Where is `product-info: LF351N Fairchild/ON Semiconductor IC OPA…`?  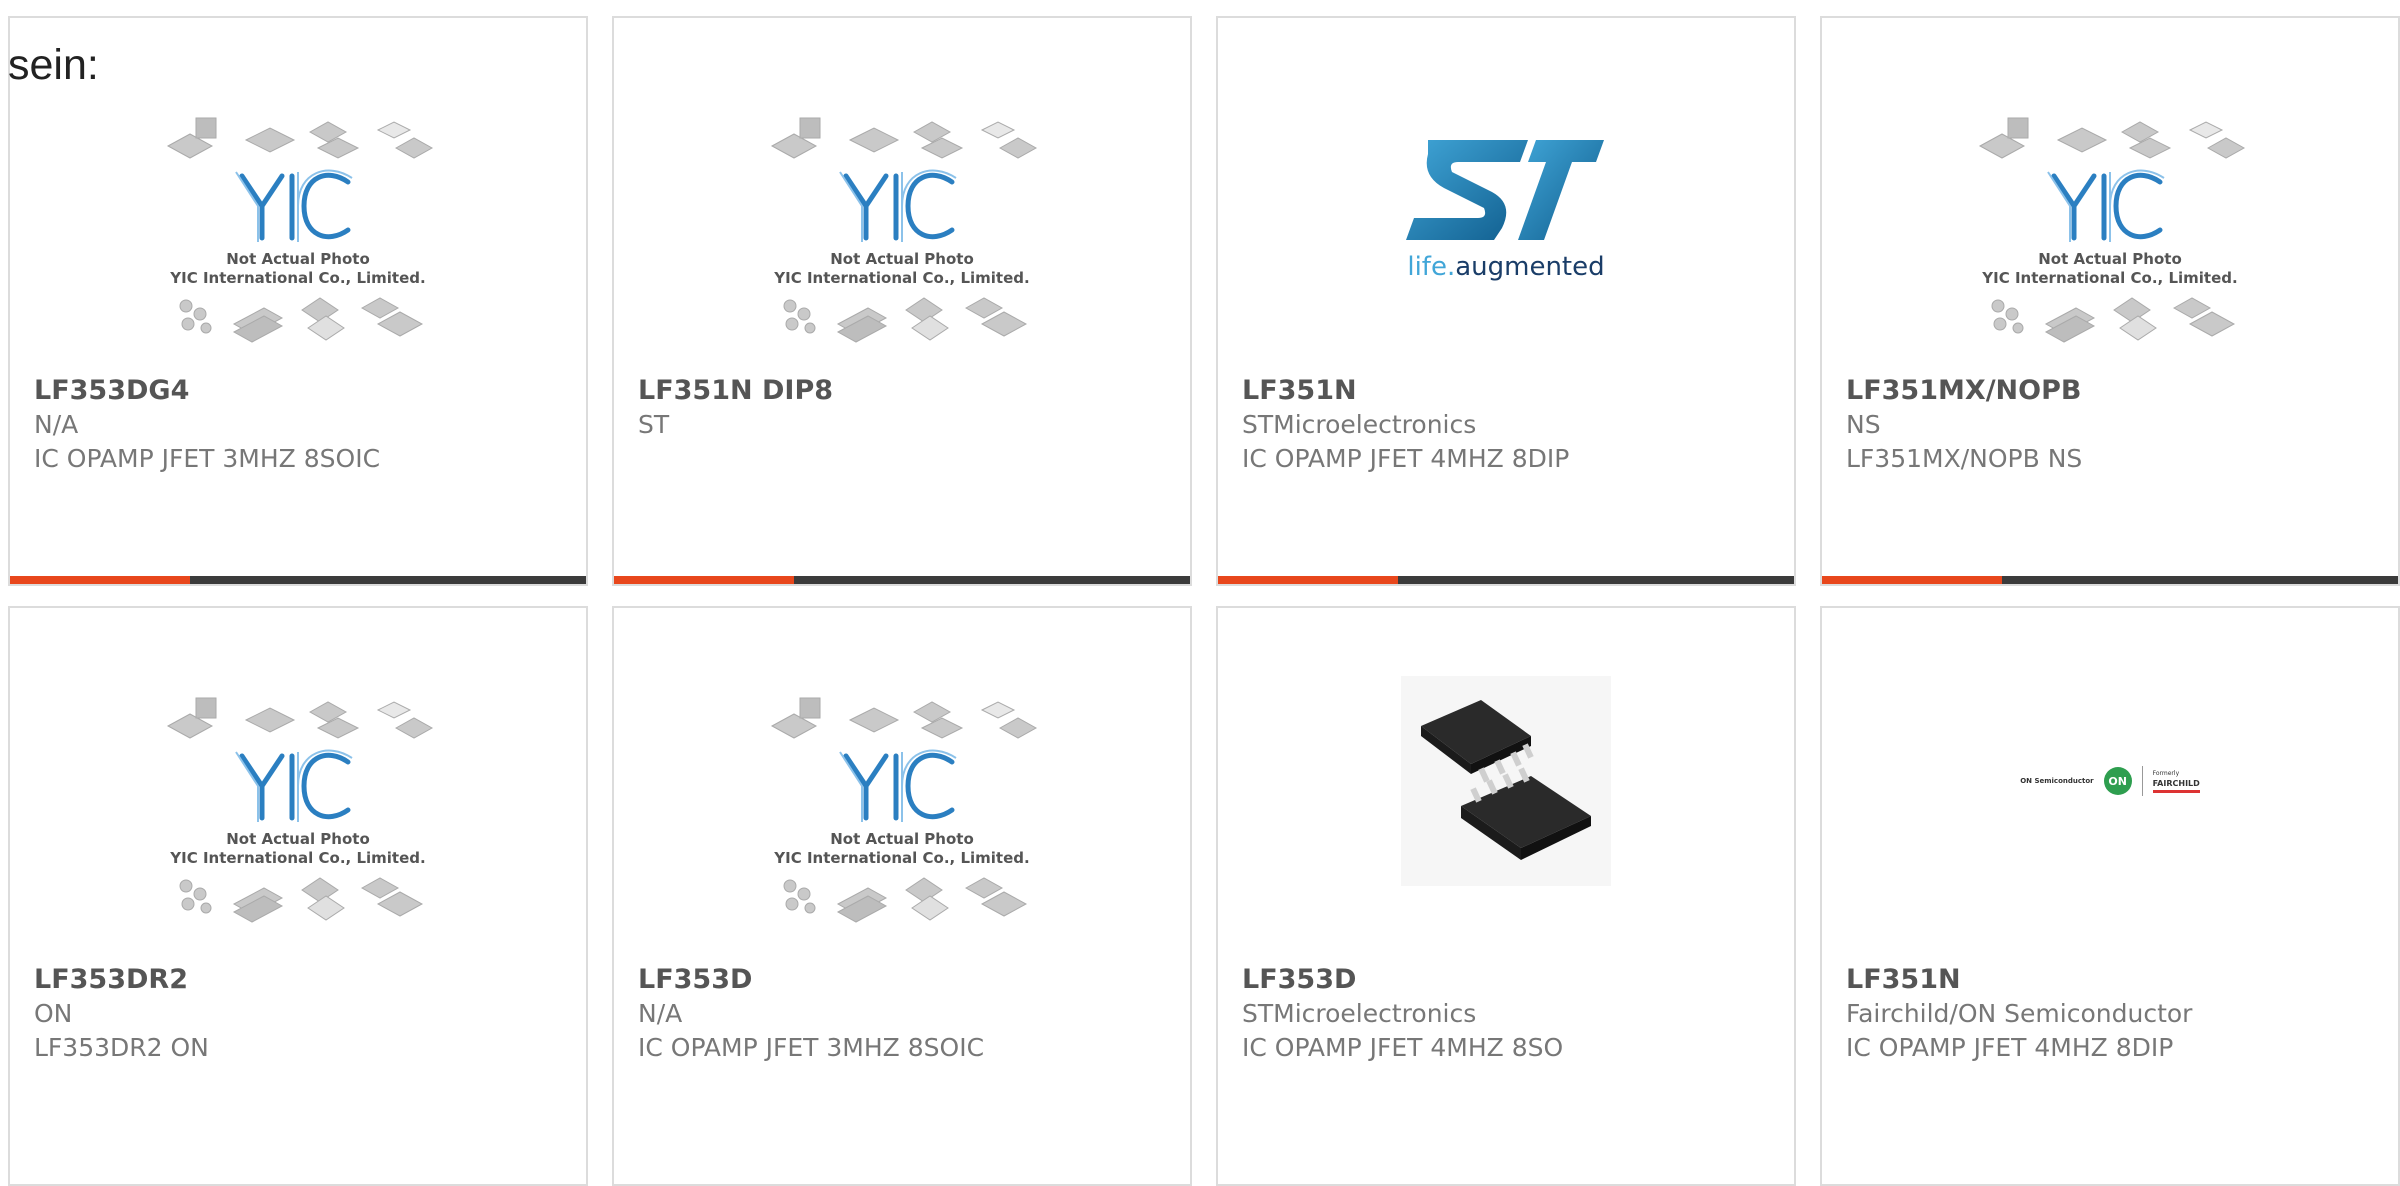 product-info: LF351N Fairchild/ON Semiconductor IC OPA… is located at coordinates (2117, 1014).